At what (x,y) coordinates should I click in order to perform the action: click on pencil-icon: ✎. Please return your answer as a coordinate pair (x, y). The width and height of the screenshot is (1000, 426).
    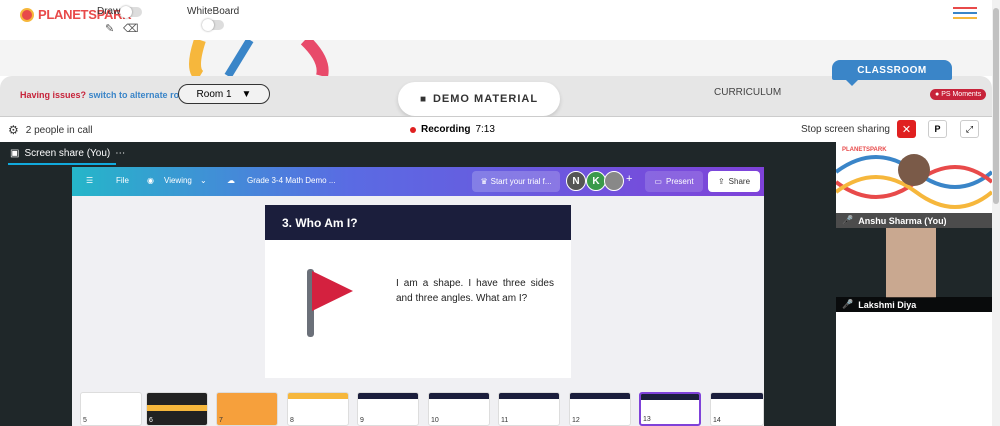
    Looking at the image, I should click on (109, 28).